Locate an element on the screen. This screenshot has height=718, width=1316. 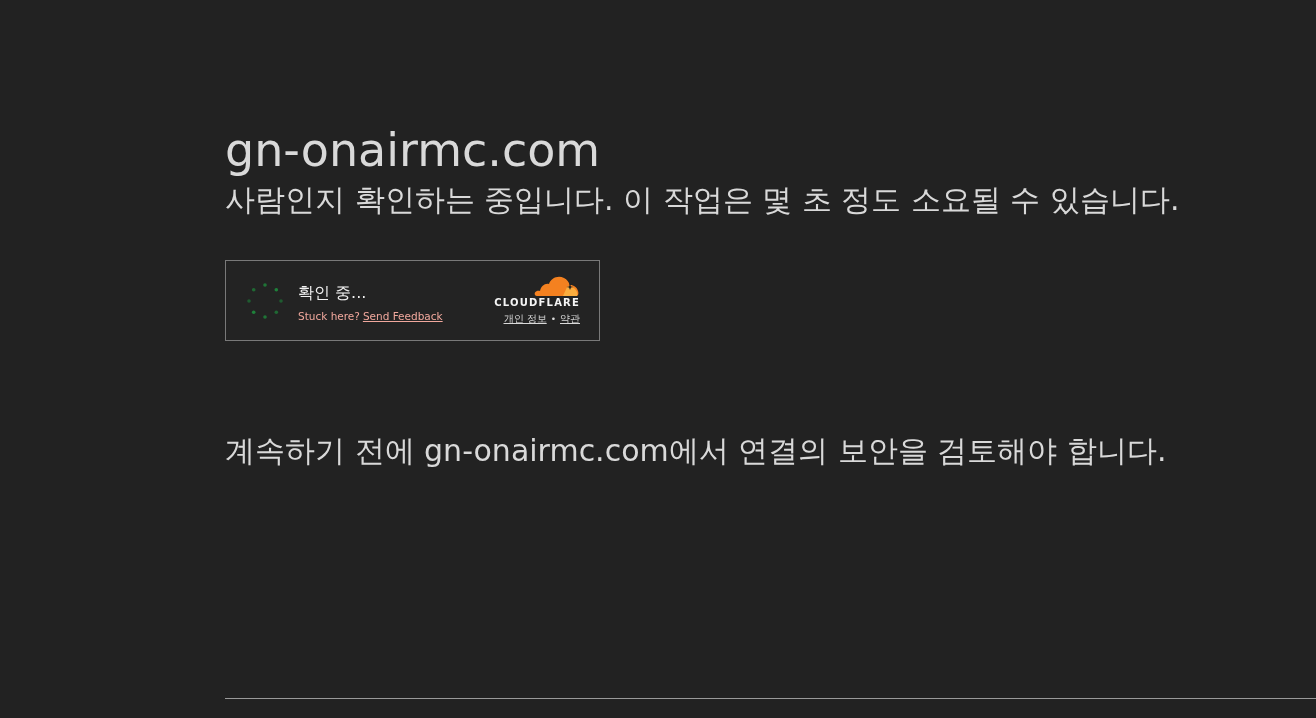
stuck-text: Stuck here? is located at coordinates (329, 316).